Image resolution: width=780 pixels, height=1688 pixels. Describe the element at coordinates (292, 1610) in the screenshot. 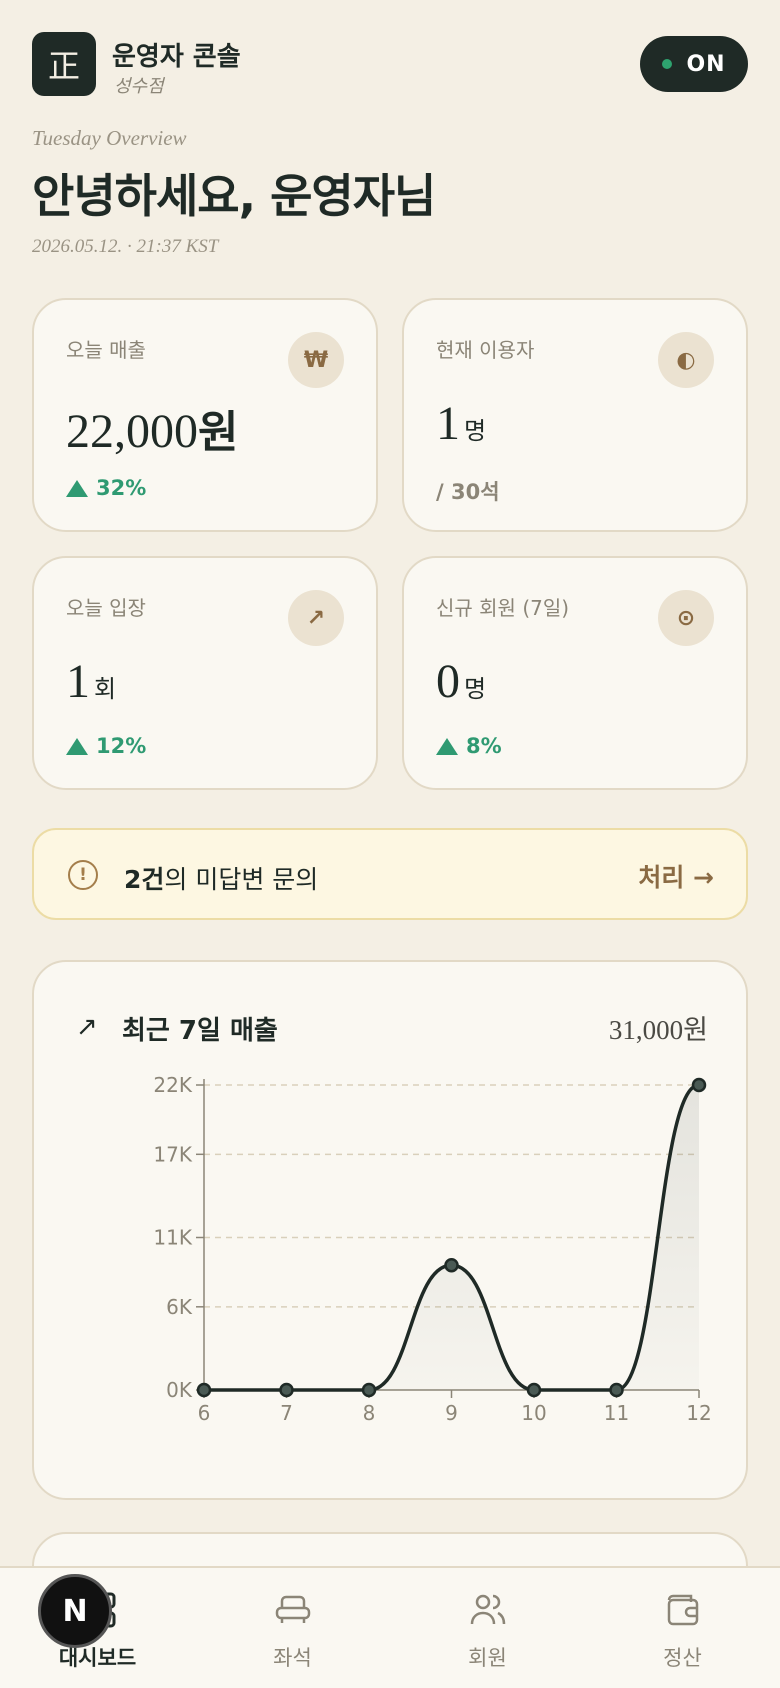

I see `seat-icon` at that location.